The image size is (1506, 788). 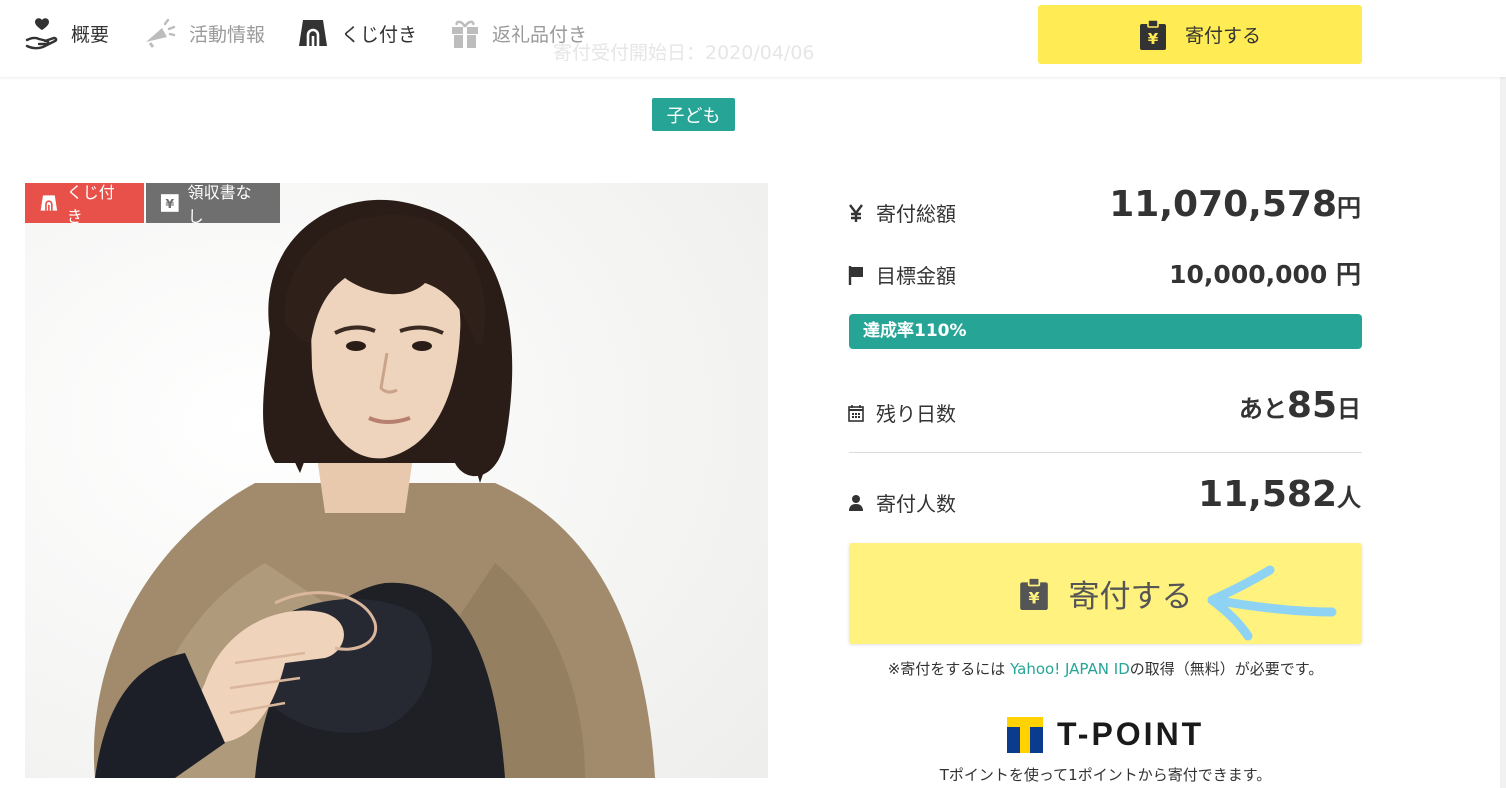 I want to click on donor-count-unit: 人, so click(x=1349, y=498).